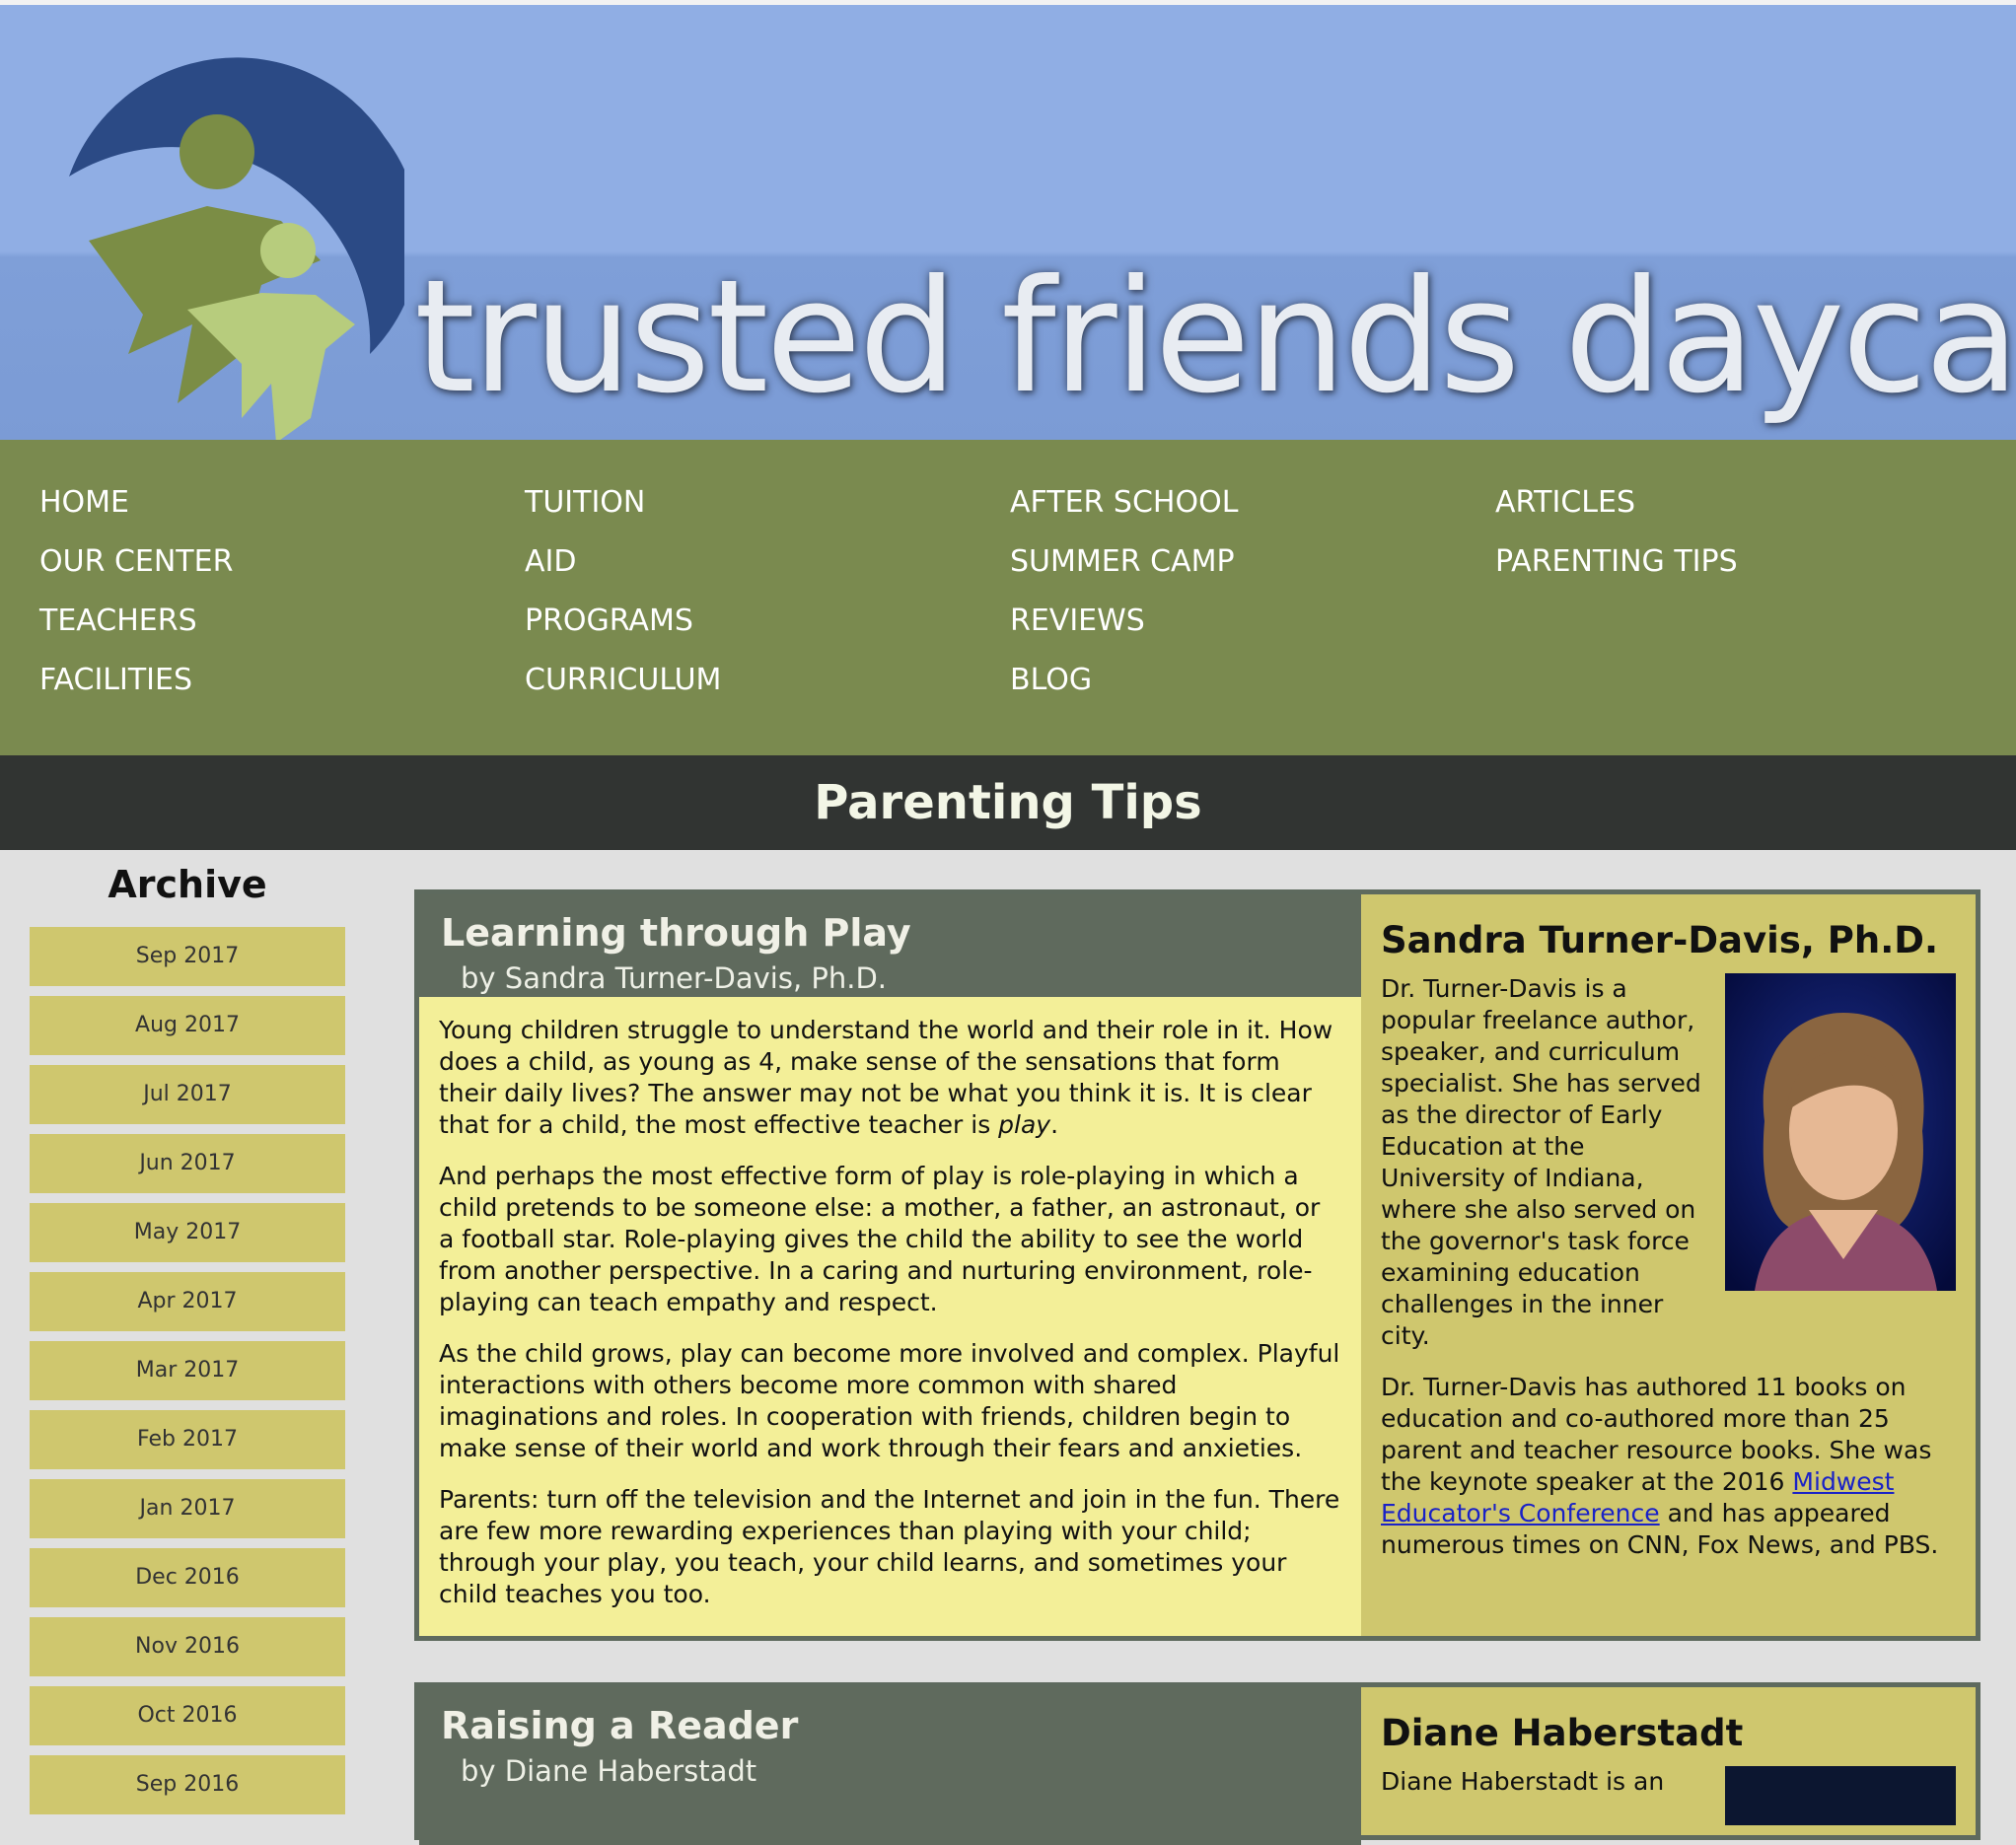 This screenshot has height=1845, width=2016. Describe the element at coordinates (236, 248) in the screenshot. I see `daycare-logo-icon` at that location.